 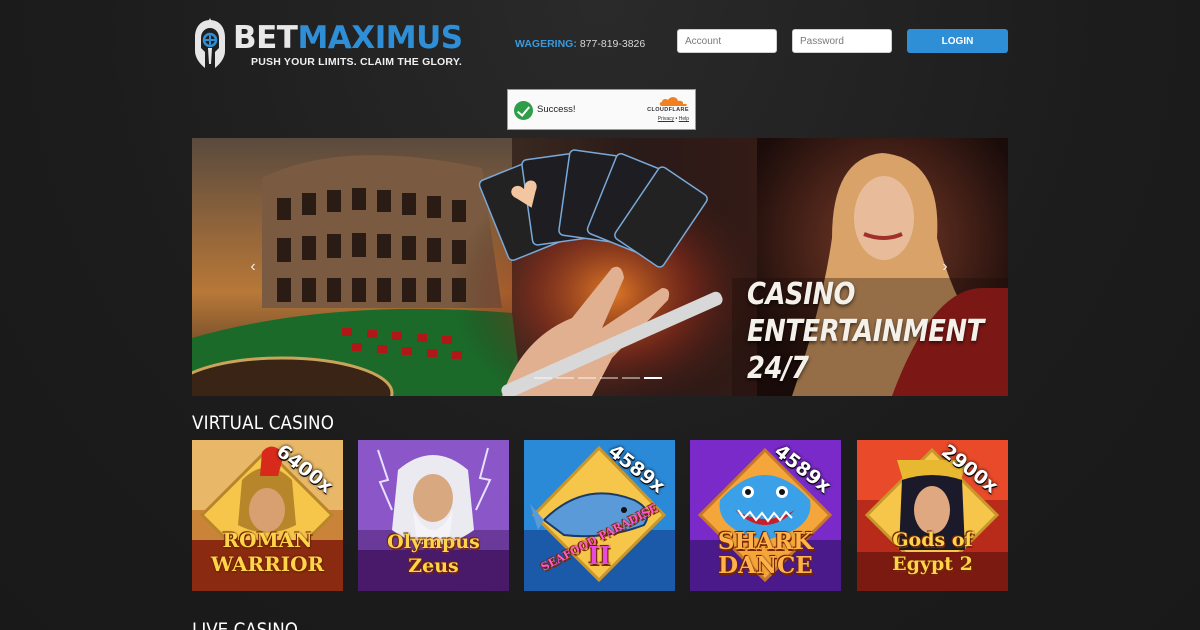 What do you see at coordinates (842, 41) in the screenshot?
I see `password-input` at bounding box center [842, 41].